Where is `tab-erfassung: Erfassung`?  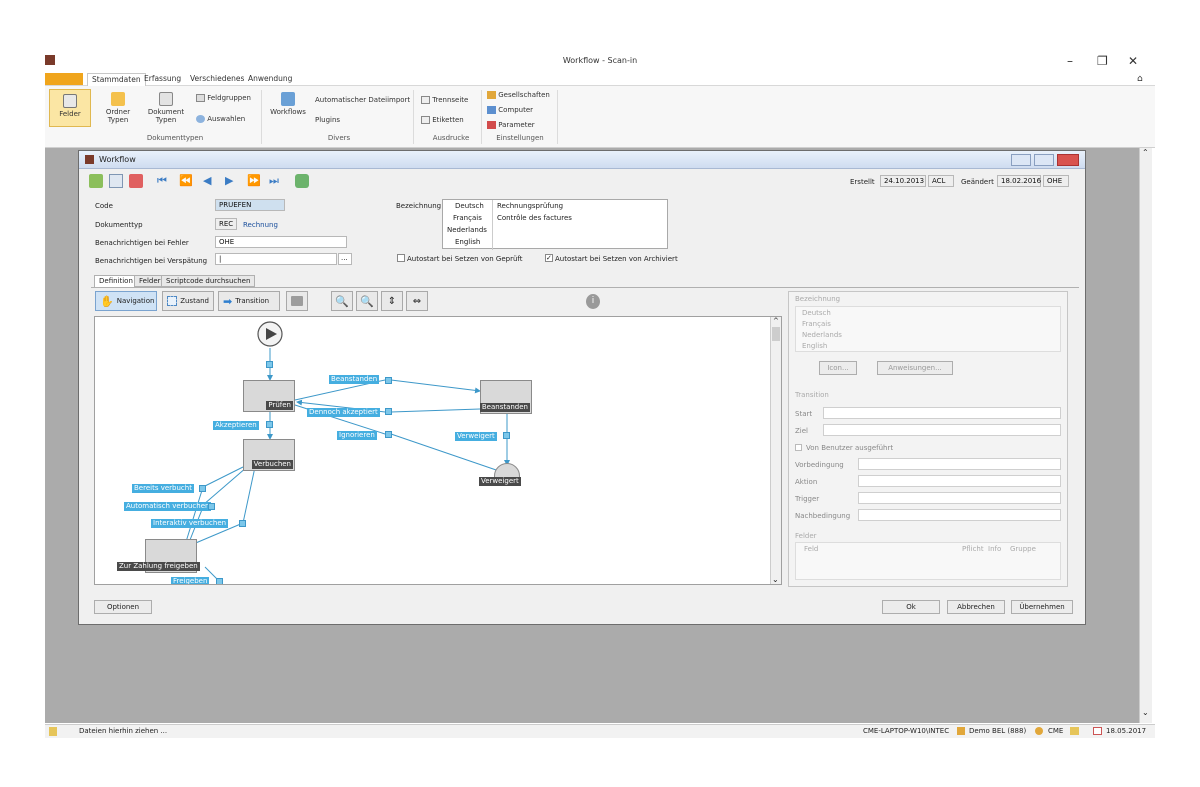
tab-erfassung: Erfassung is located at coordinates (162, 79).